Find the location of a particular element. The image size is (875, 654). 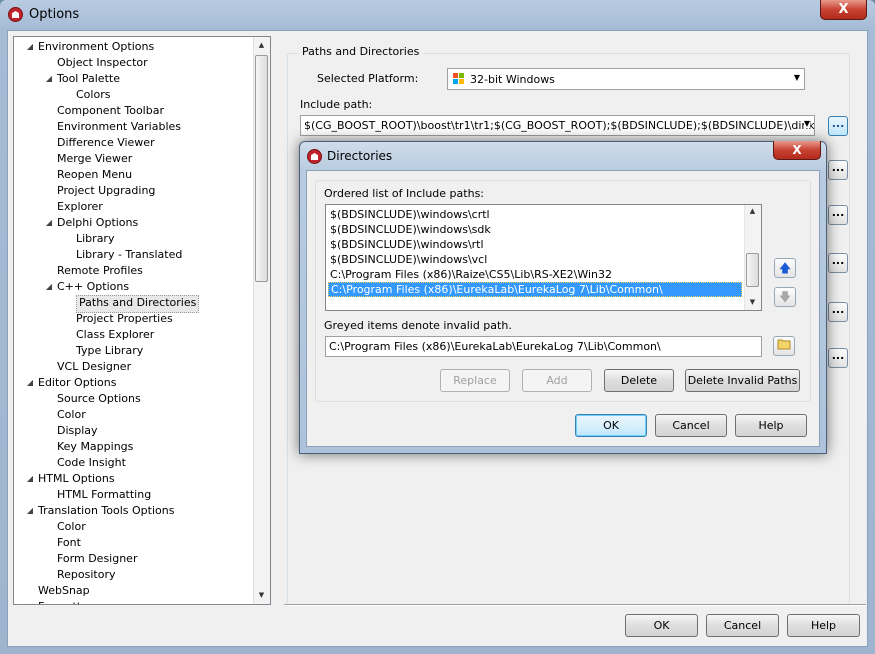

tree-item: Code Insight is located at coordinates (91, 463).